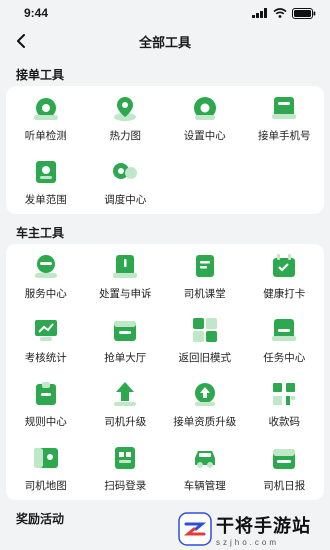 This screenshot has width=330, height=550. Describe the element at coordinates (284, 358) in the screenshot. I see `tool-label: 任务中心` at that location.